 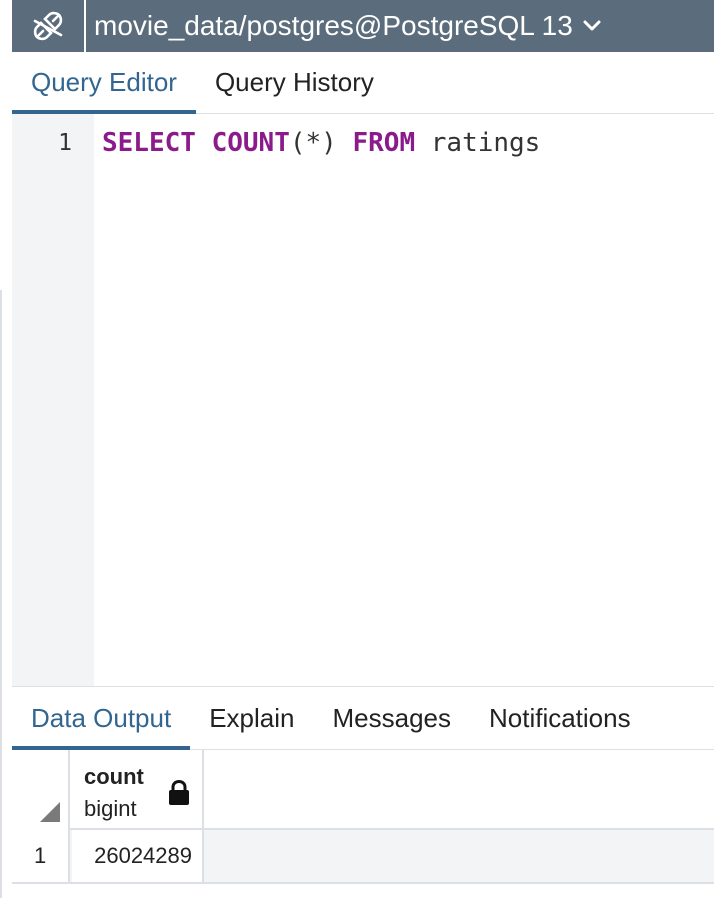 I want to click on grid-divider, so click(x=363, y=883).